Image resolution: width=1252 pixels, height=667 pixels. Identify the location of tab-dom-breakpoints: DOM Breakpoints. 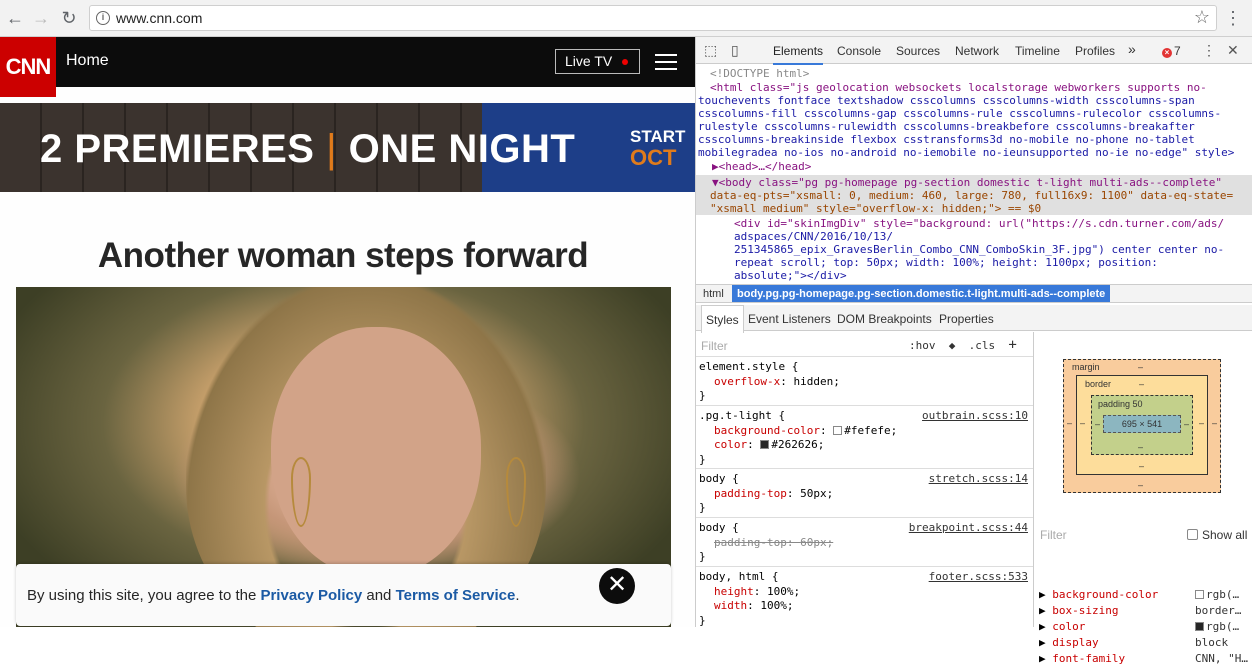
(884, 319).